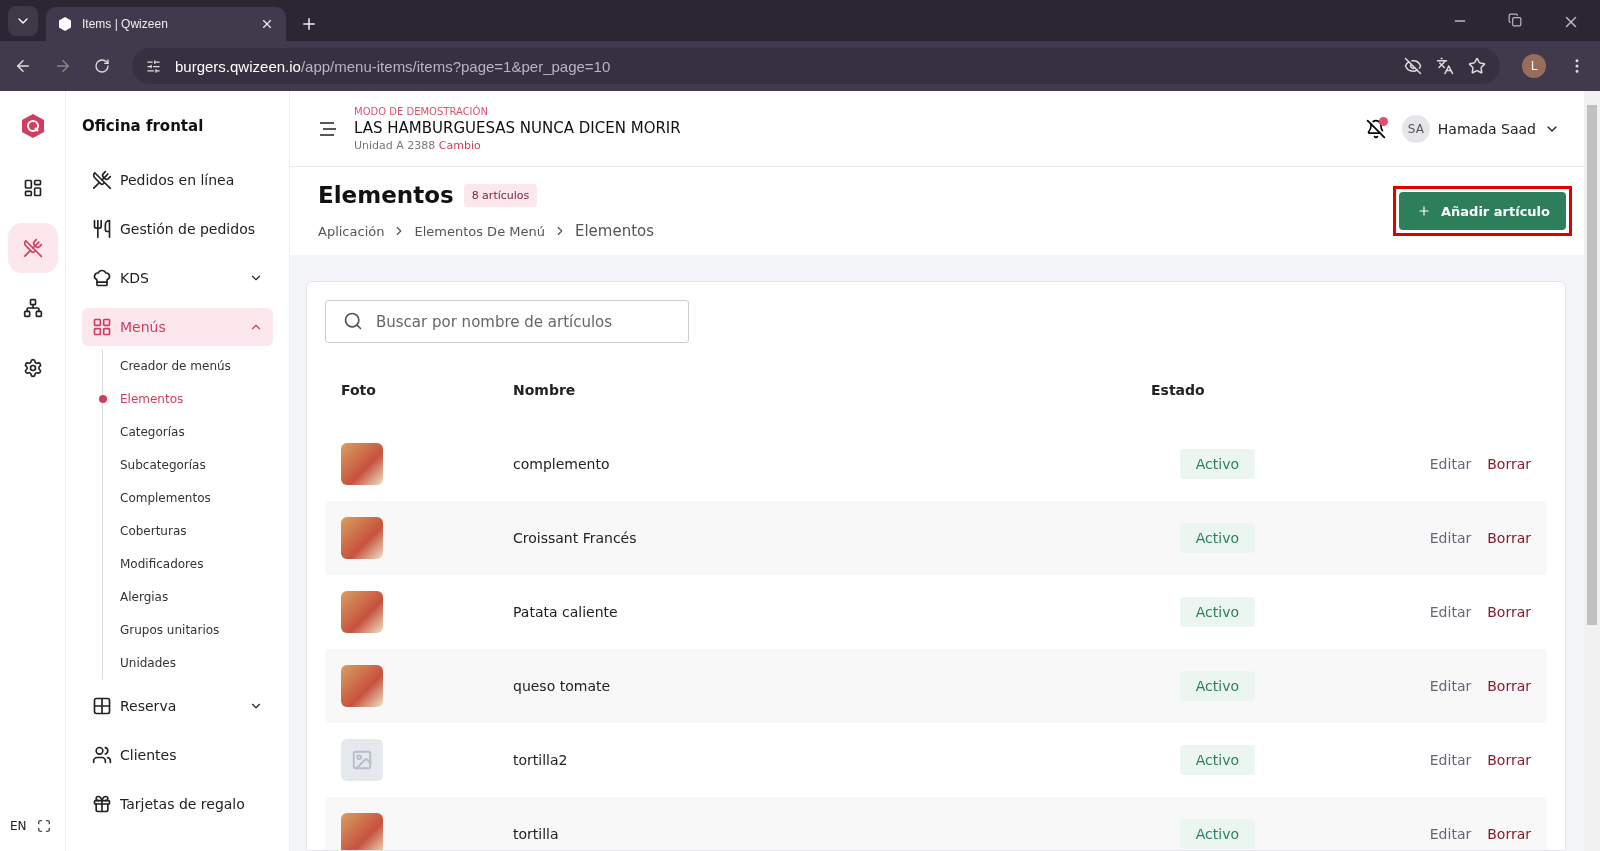  What do you see at coordinates (102, 755) in the screenshot?
I see `users-icon` at bounding box center [102, 755].